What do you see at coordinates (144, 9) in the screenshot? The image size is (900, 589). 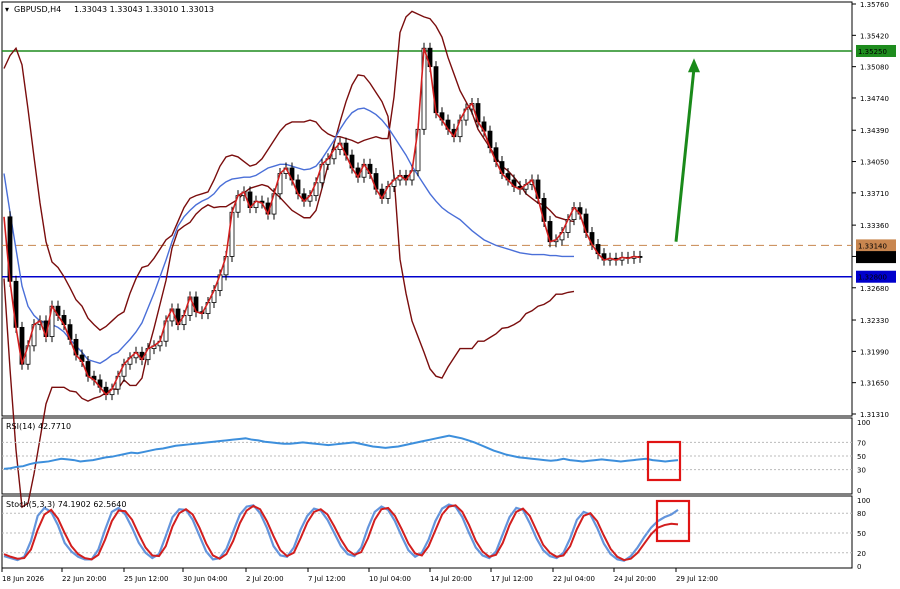 I see `ohlc-values: 1.33043 1.33043 1.33010 1.33013` at bounding box center [144, 9].